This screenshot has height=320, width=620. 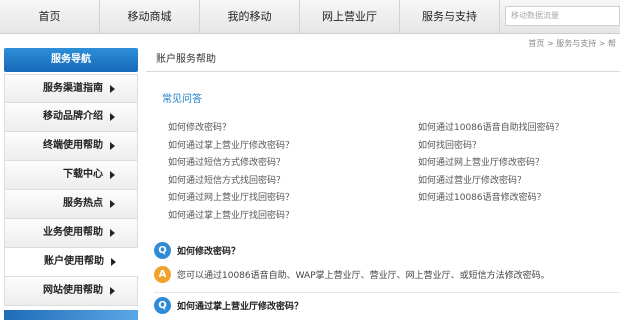 What do you see at coordinates (71, 175) in the screenshot?
I see `sidebar-item-download-center: 下载中心` at bounding box center [71, 175].